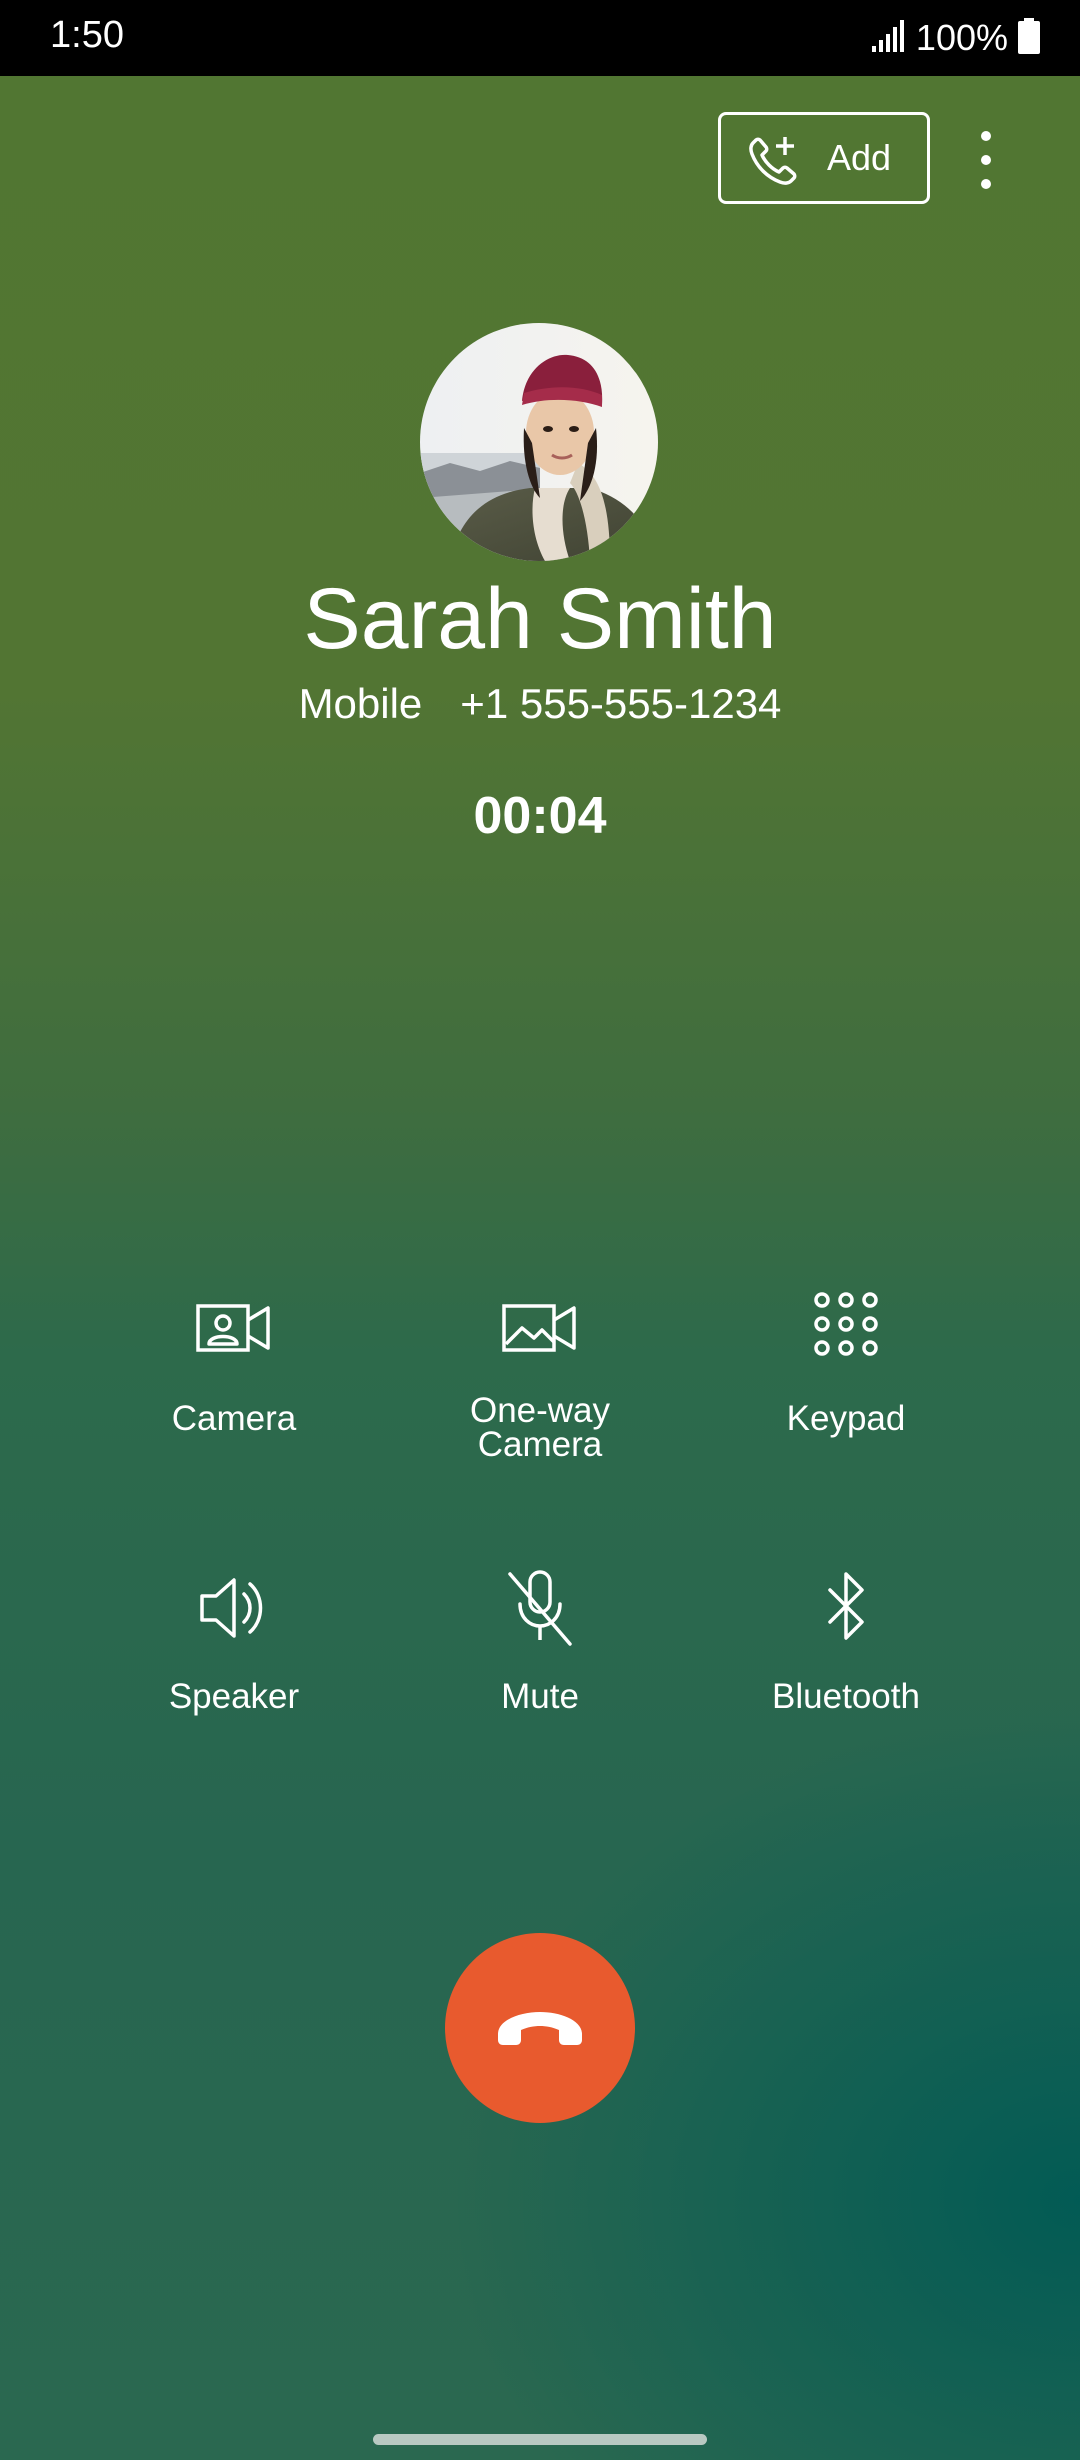  Describe the element at coordinates (540, 1330) in the screenshot. I see `one-way-camera-icon` at that location.